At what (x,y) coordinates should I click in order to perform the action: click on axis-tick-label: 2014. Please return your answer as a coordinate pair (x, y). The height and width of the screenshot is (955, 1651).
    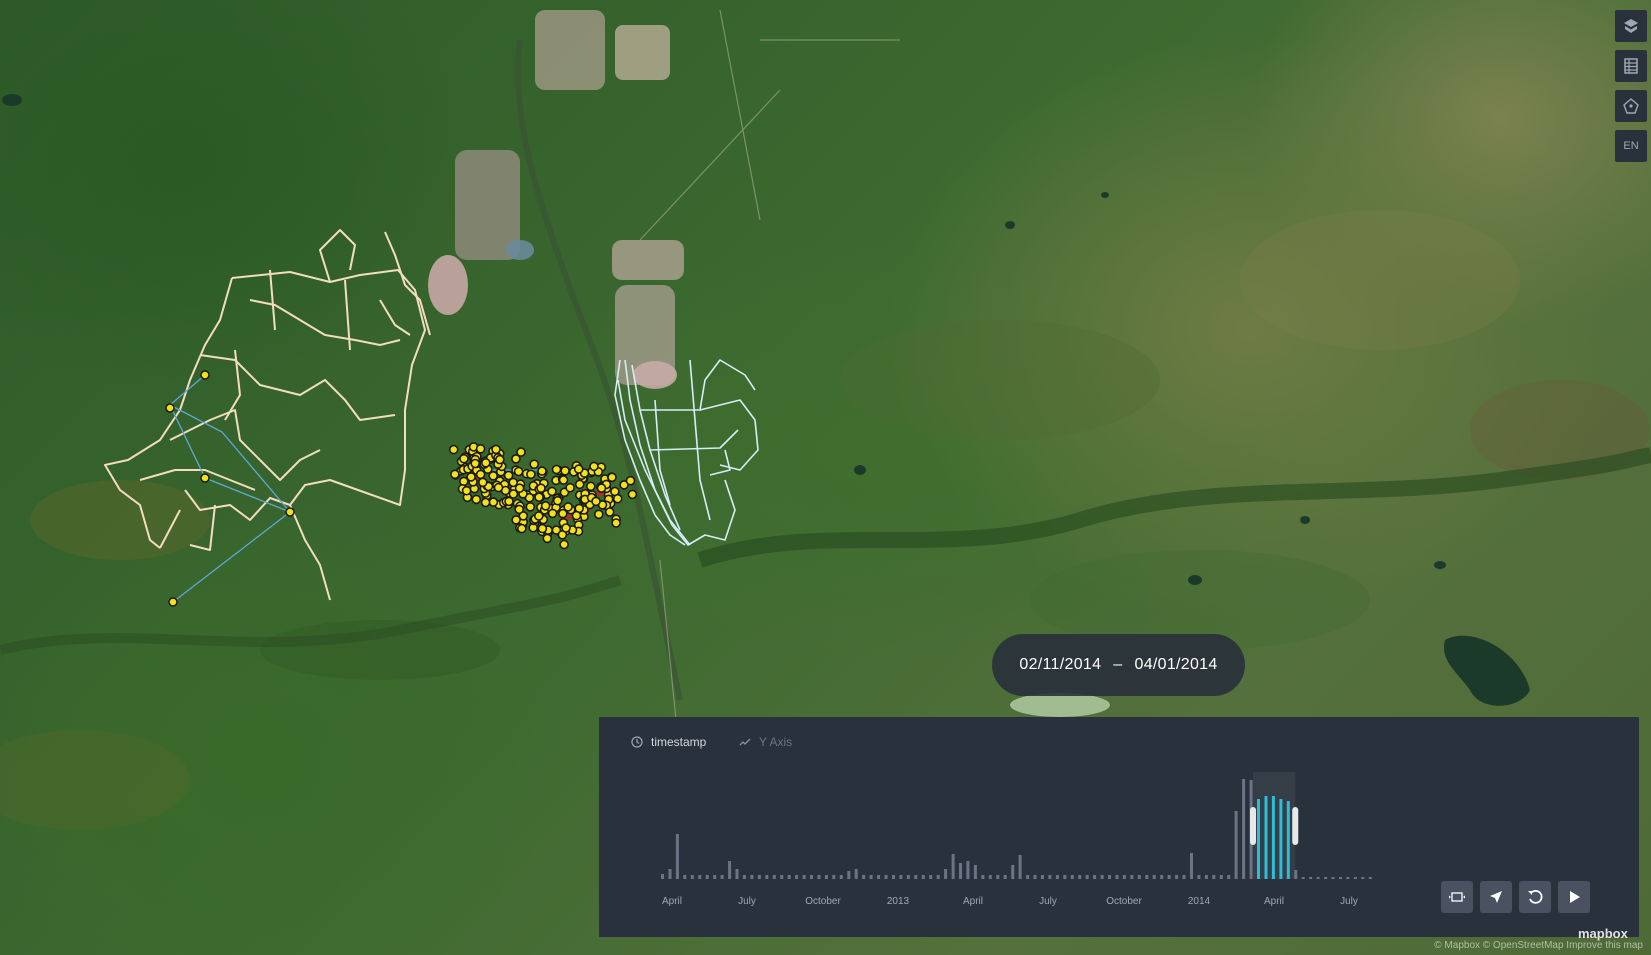
    Looking at the image, I should click on (1199, 901).